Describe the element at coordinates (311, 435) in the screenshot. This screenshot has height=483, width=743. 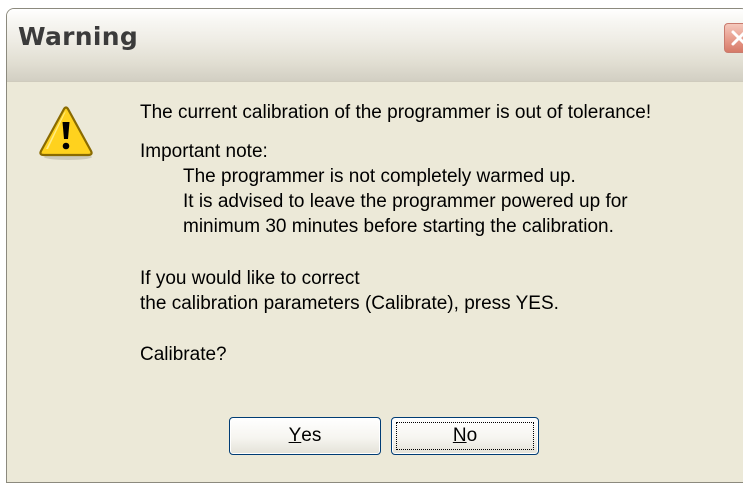
I see `yes-label-rest: es` at that location.